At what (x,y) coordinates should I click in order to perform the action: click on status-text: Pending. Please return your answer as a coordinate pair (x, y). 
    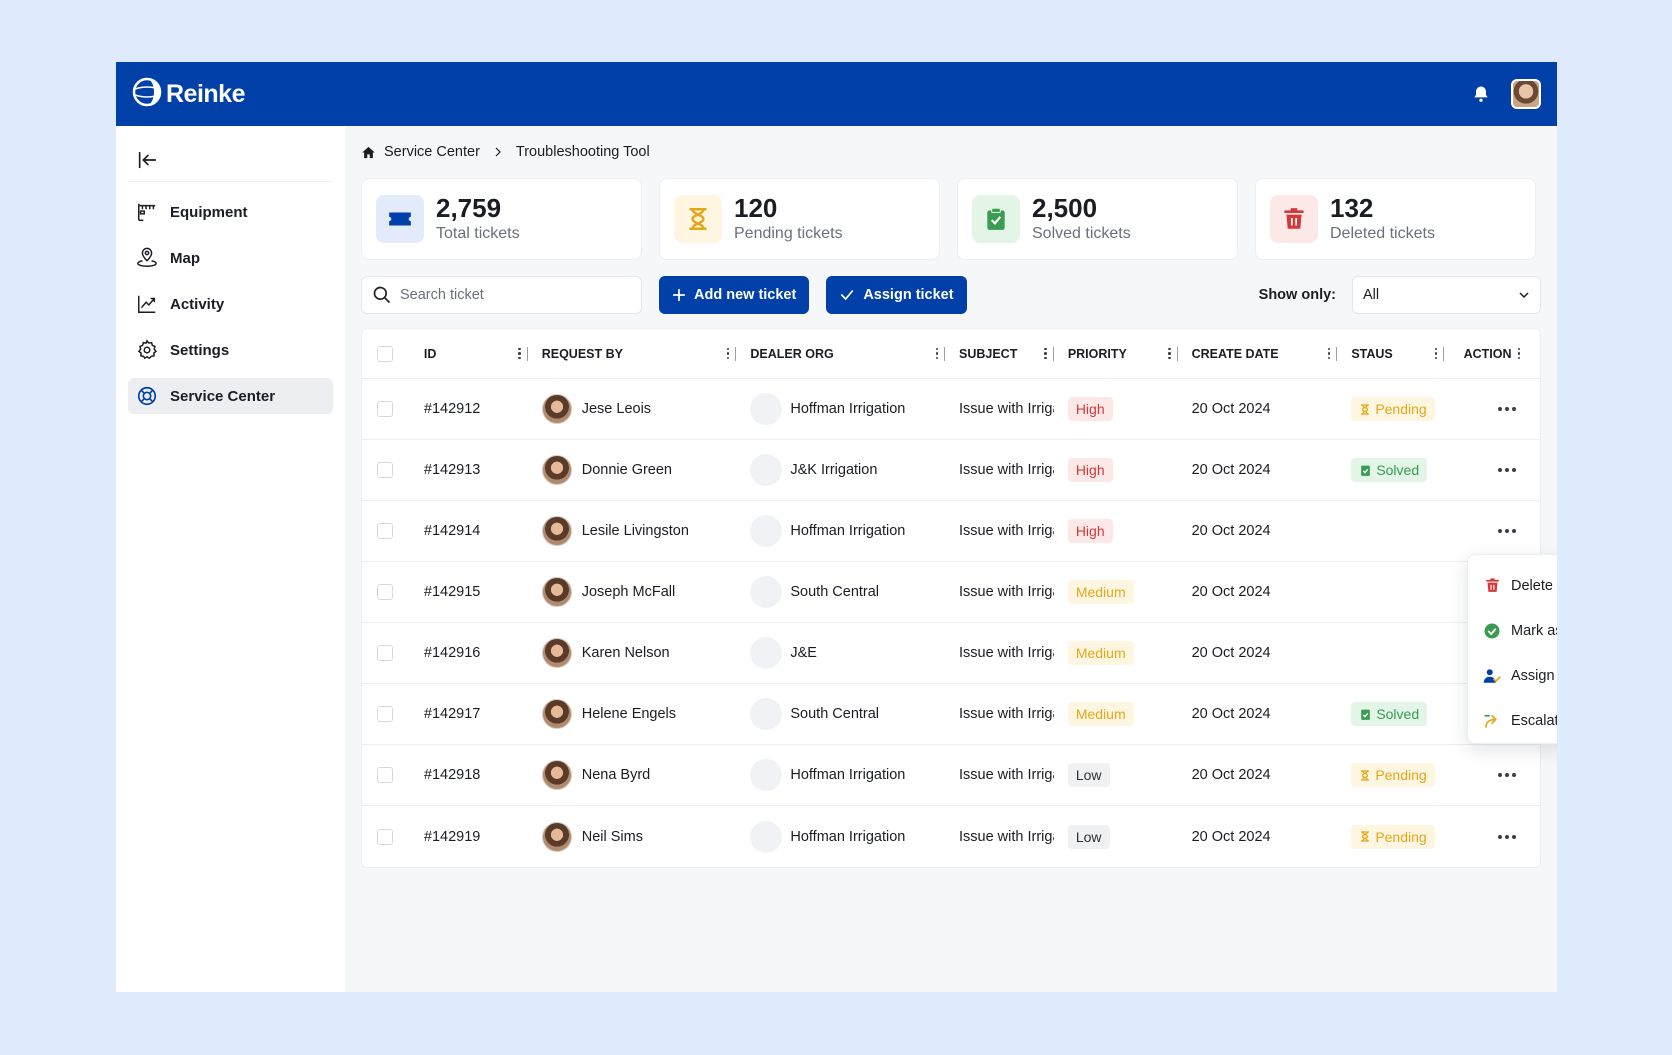
    Looking at the image, I should click on (1401, 409).